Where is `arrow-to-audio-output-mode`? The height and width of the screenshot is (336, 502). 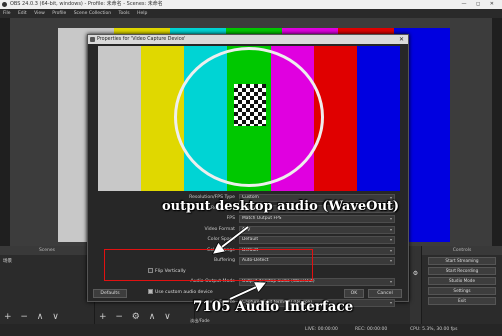
arrow-to-audio-output-mode is located at coordinates (231, 239).